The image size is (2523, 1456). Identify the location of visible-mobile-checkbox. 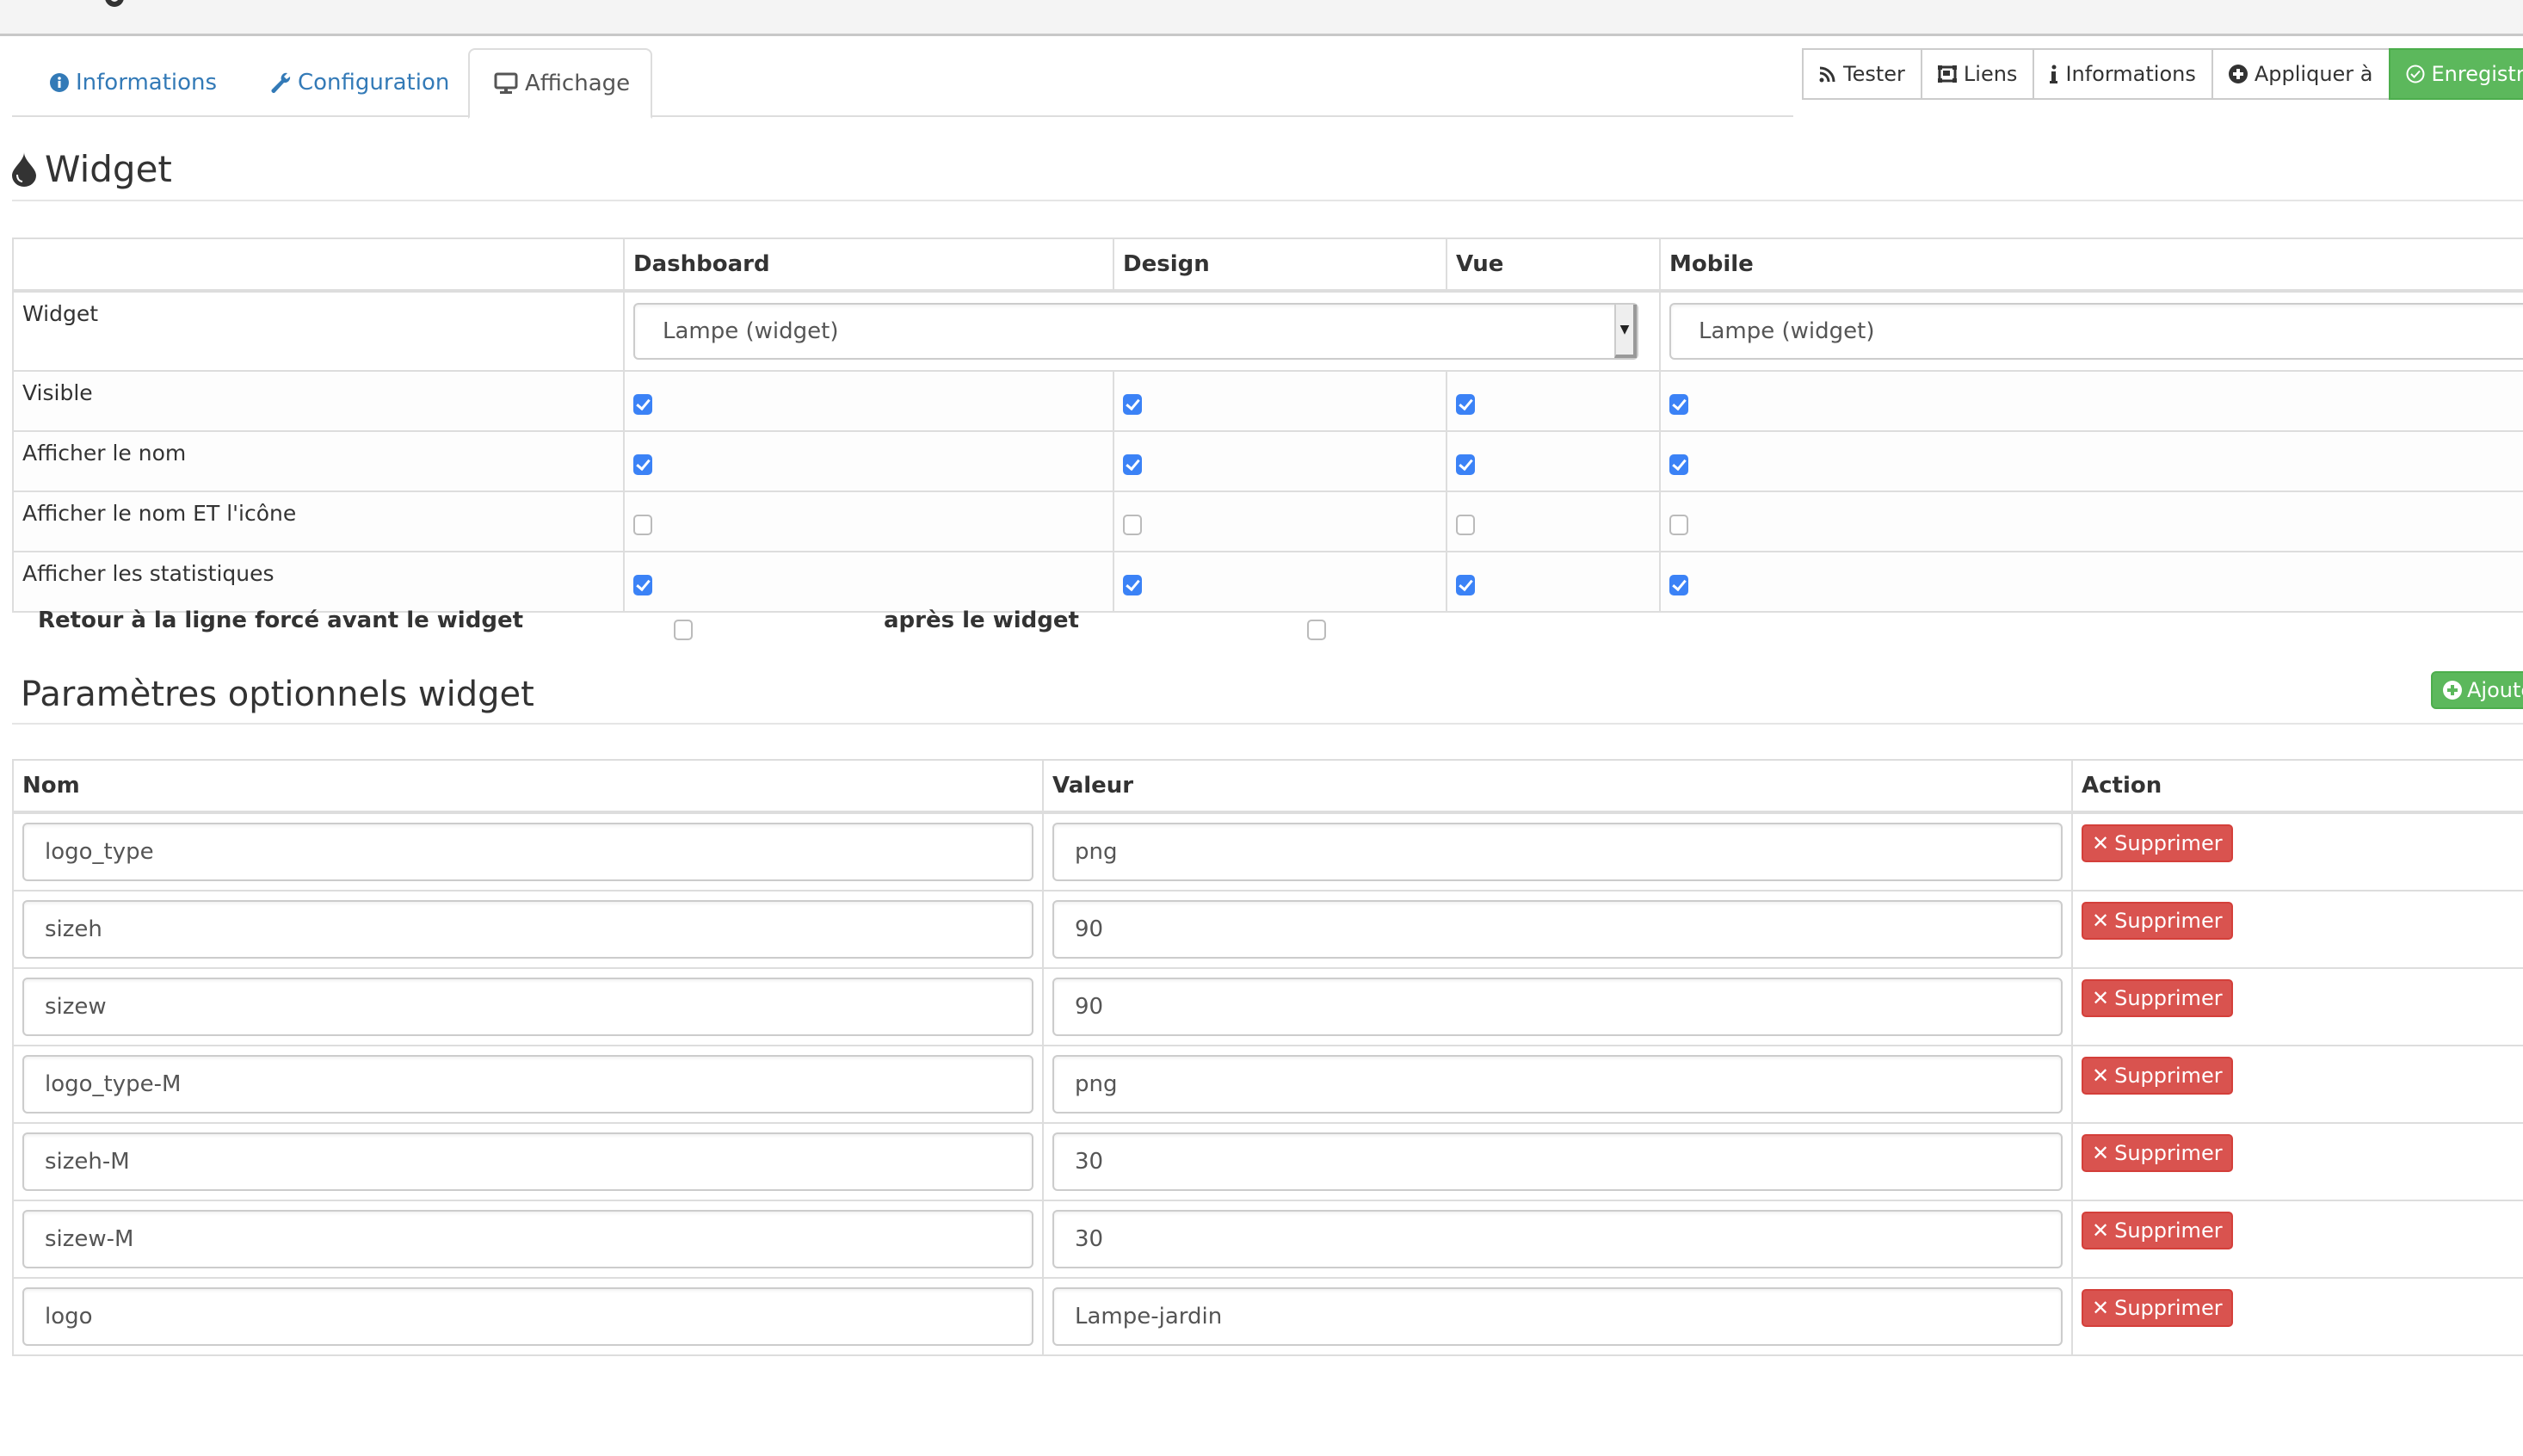
(1678, 405).